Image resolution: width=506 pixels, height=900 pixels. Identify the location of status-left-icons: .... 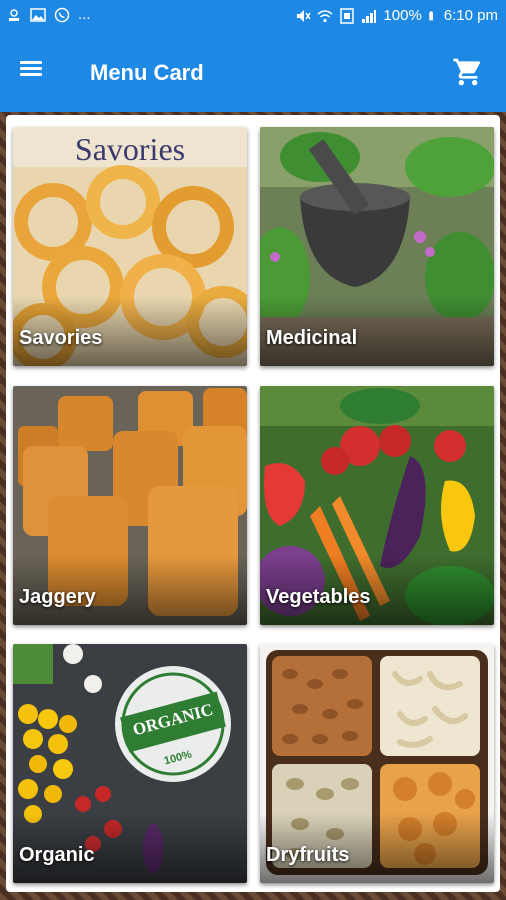
(48, 14).